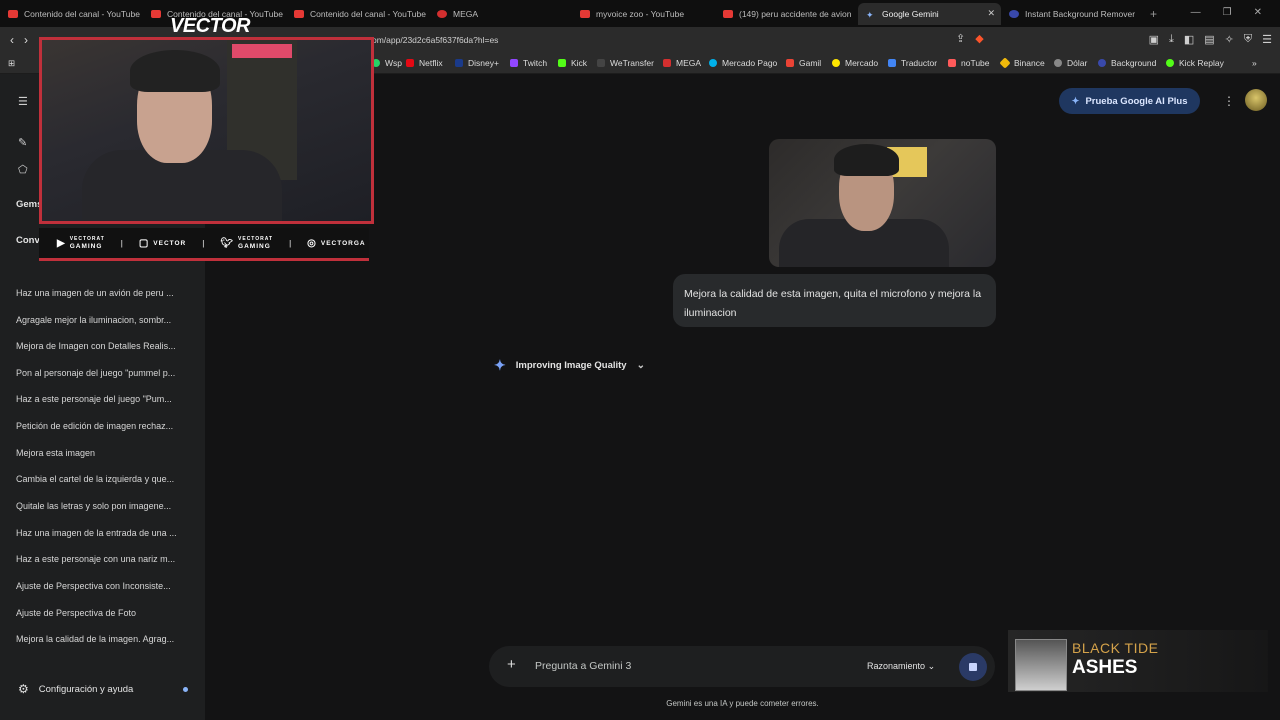  I want to click on gemini-spark-icon: ✦, so click(500, 365).